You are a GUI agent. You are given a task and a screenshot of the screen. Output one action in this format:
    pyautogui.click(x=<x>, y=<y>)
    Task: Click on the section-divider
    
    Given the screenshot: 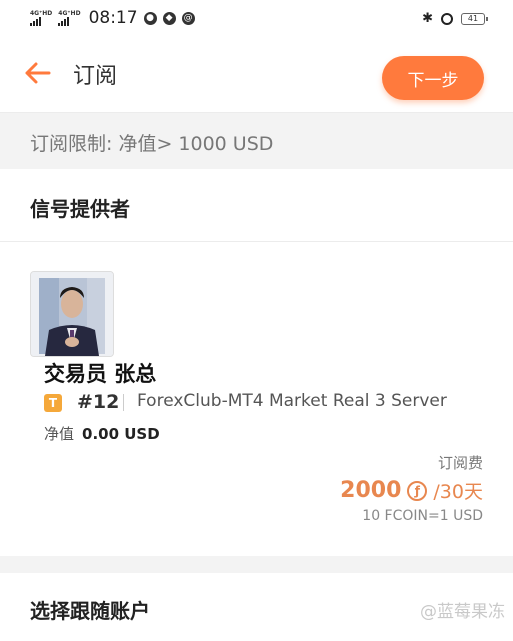 What is the action you would take?
    pyautogui.click(x=256, y=241)
    